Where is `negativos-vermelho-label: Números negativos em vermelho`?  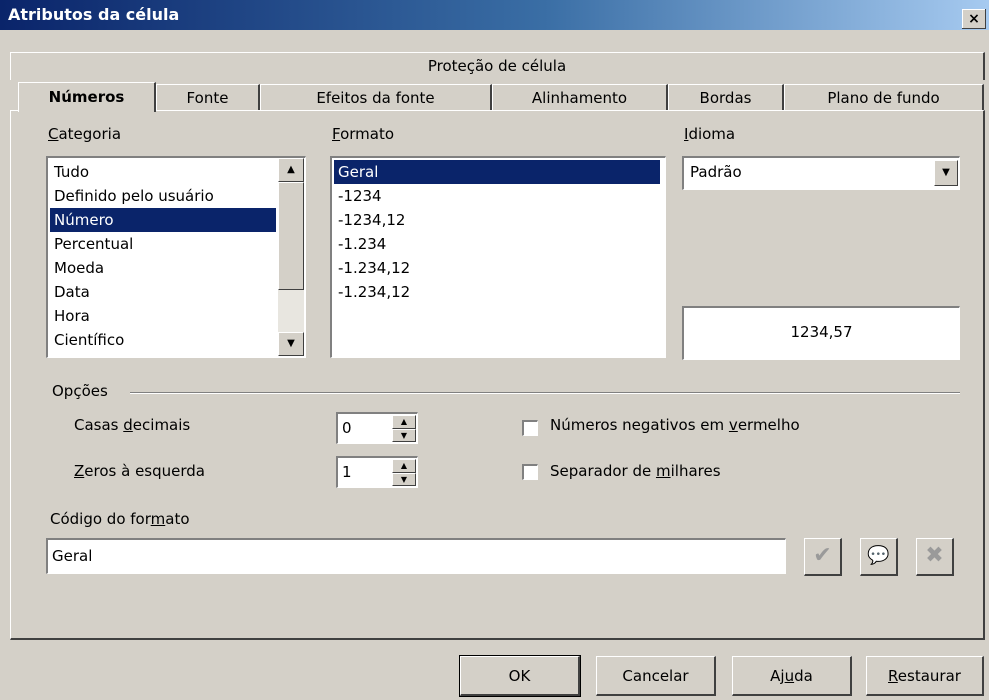 negativos-vermelho-label: Números negativos em vermelho is located at coordinates (675, 425).